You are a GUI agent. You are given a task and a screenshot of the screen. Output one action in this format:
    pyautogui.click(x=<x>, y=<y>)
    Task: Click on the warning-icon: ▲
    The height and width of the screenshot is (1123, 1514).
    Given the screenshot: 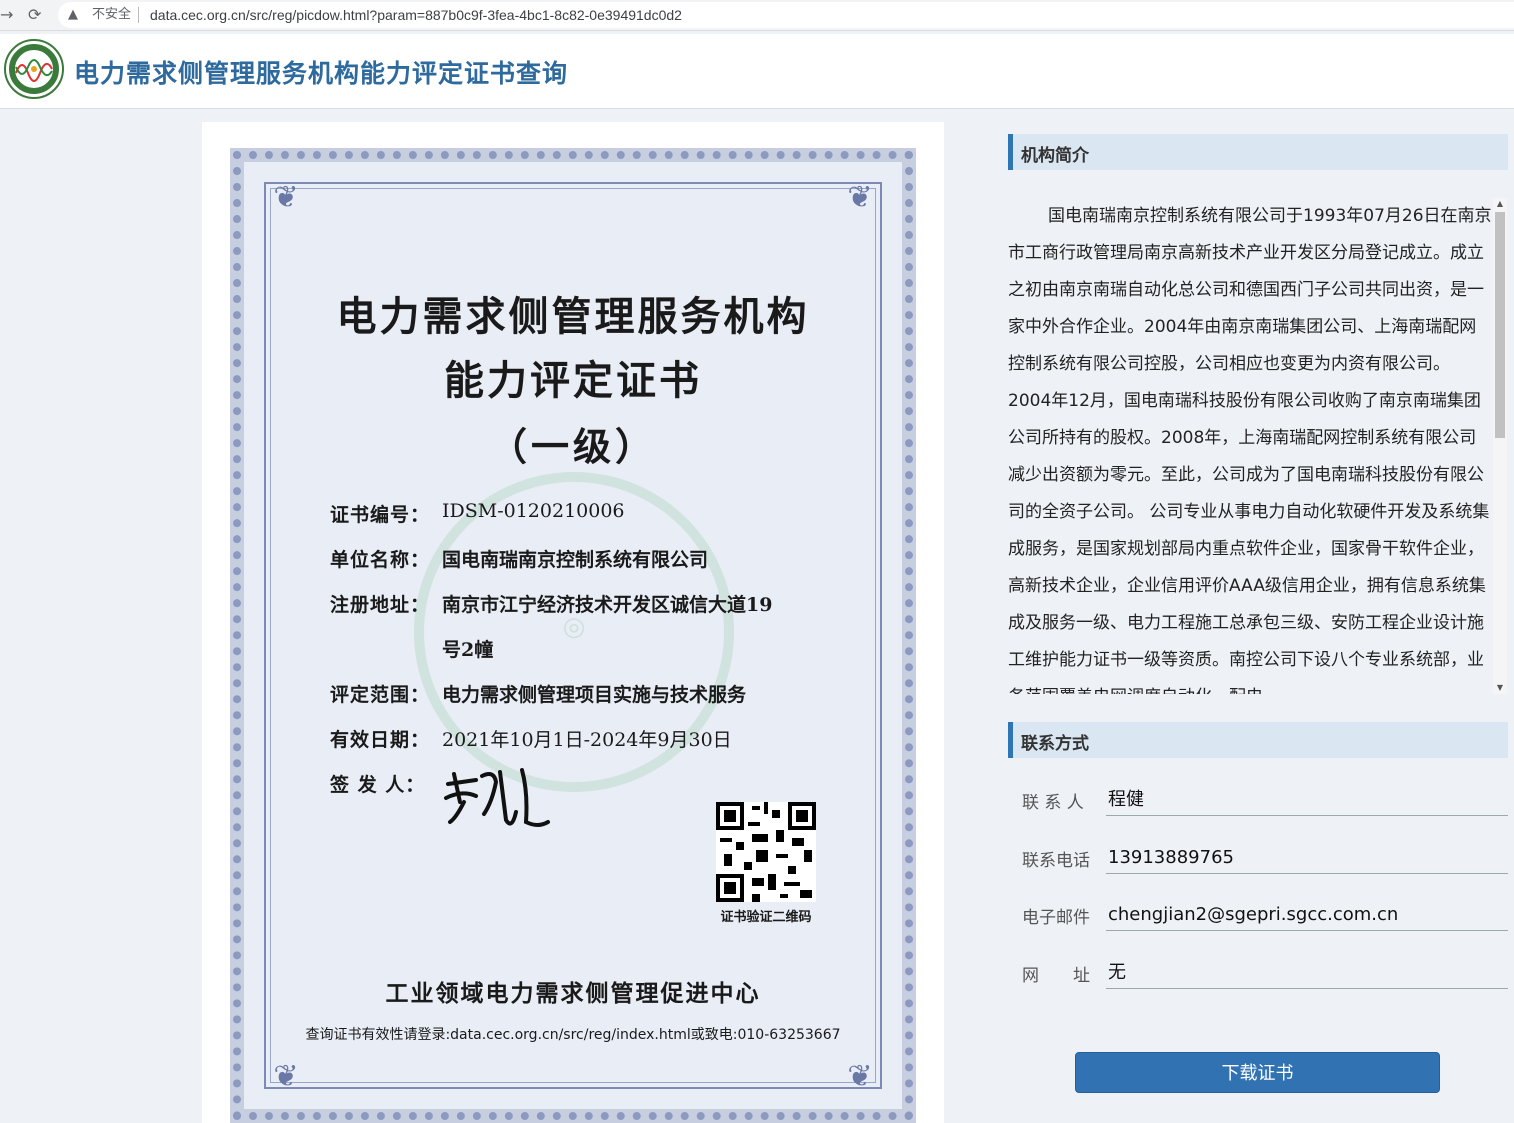 What is the action you would take?
    pyautogui.click(x=73, y=14)
    